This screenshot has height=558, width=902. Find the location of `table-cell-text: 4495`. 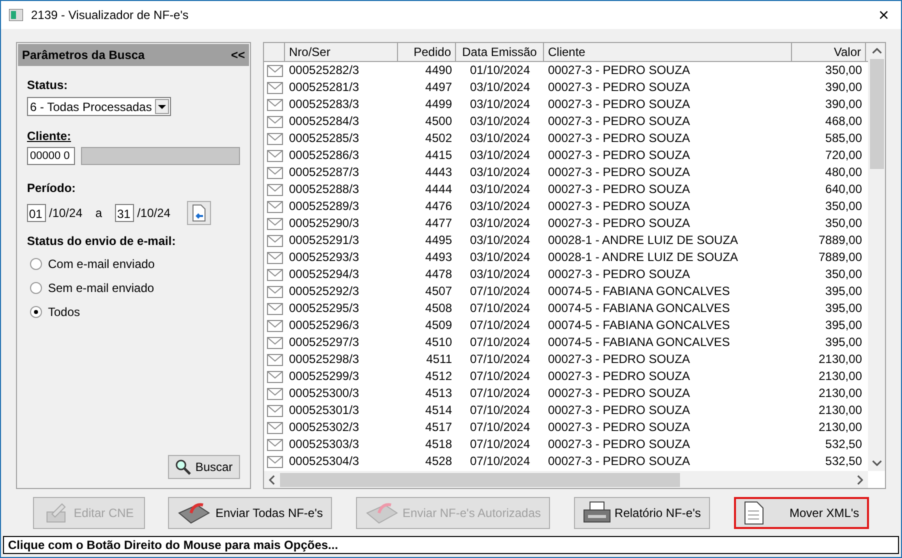

table-cell-text: 4495 is located at coordinates (438, 240).